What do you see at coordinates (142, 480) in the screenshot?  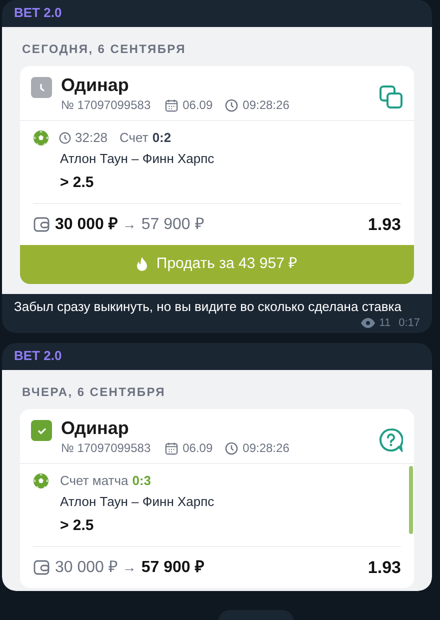 I see `match-score: 0:3` at bounding box center [142, 480].